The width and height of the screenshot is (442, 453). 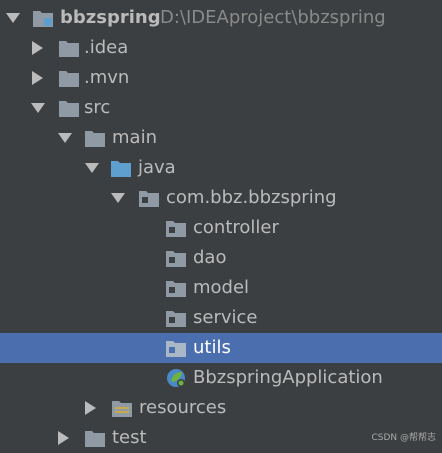 What do you see at coordinates (403, 438) in the screenshot?
I see `watermark: CSDN @帮帮志` at bounding box center [403, 438].